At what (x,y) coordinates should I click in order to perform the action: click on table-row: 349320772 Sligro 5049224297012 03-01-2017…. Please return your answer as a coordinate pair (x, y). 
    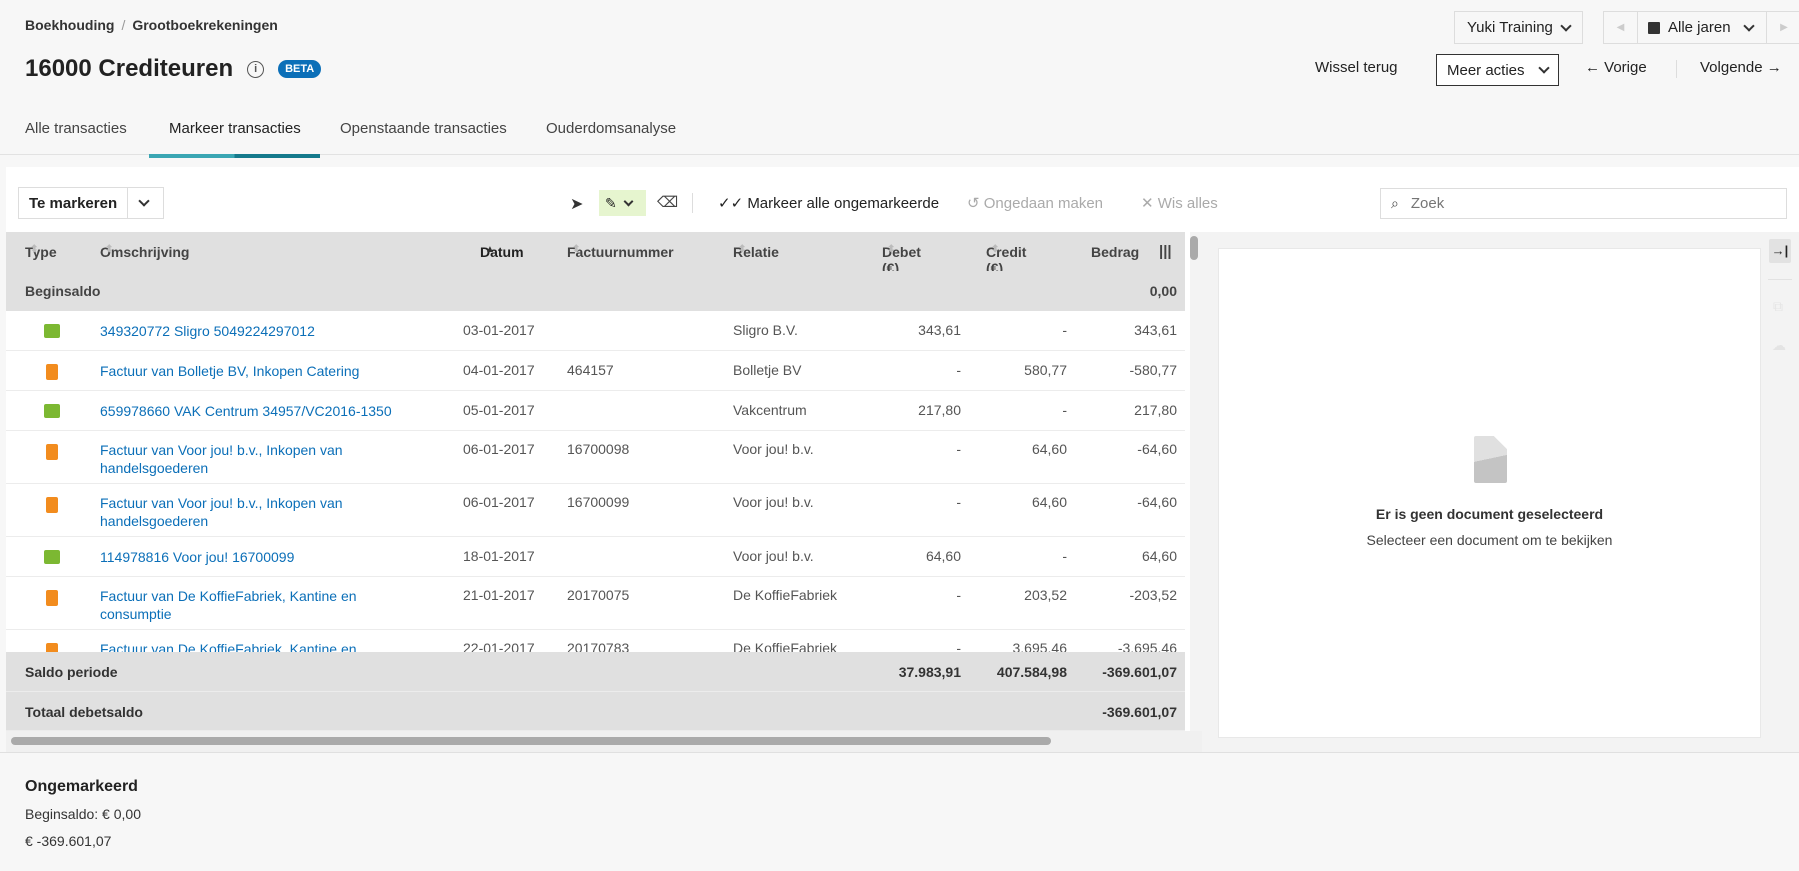
    Looking at the image, I should click on (595, 331).